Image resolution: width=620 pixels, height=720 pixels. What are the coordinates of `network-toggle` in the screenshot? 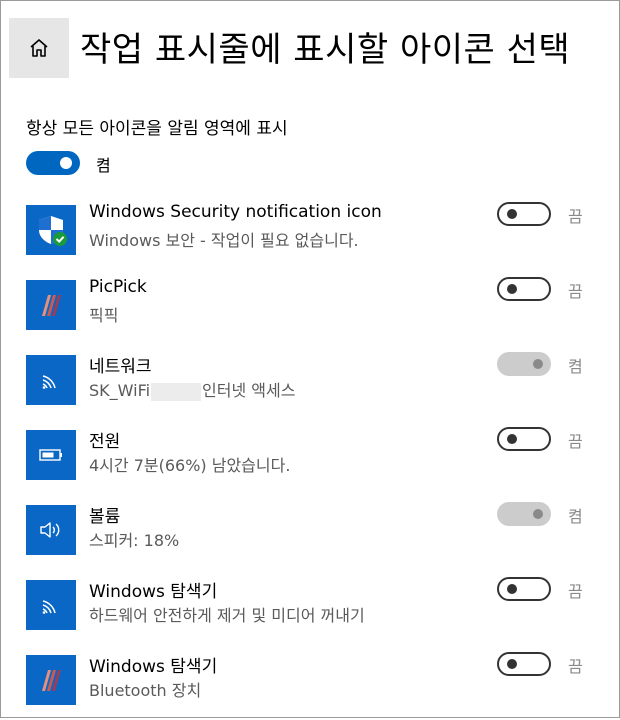 It's located at (524, 364).